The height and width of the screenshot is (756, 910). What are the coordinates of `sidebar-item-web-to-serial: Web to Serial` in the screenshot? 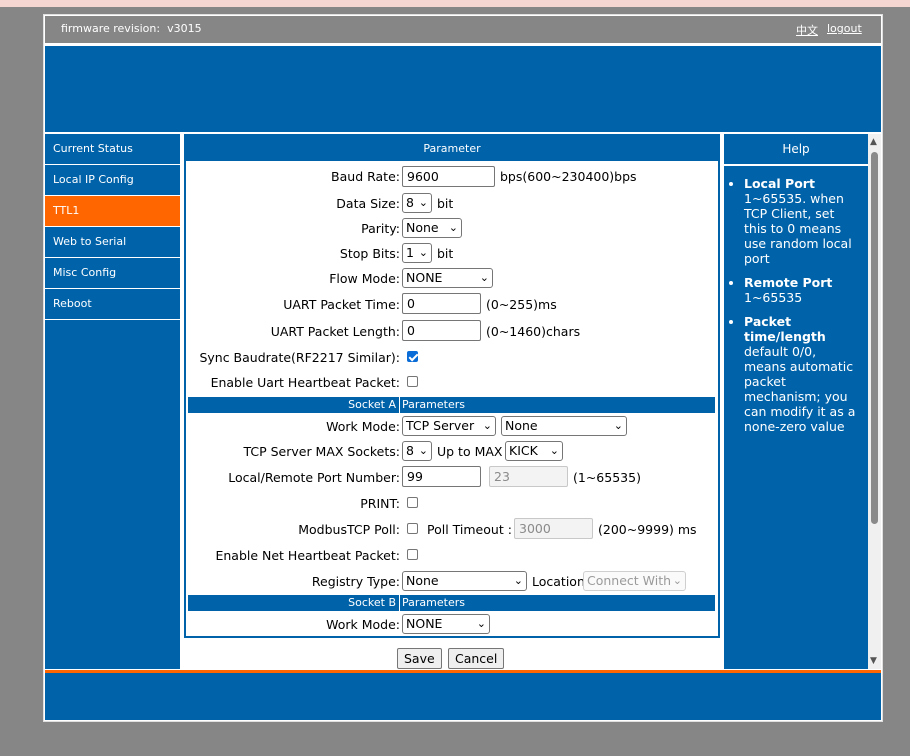 It's located at (112, 242).